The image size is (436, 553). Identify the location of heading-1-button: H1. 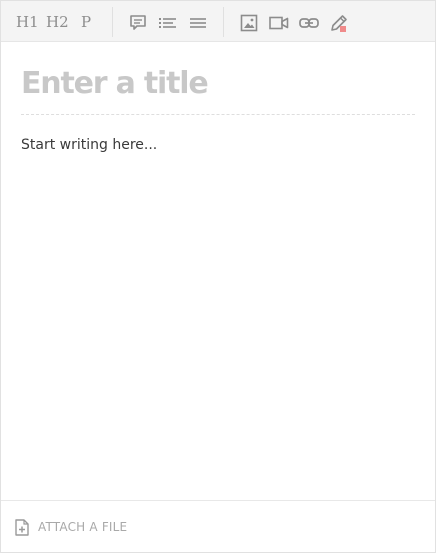
(27, 22).